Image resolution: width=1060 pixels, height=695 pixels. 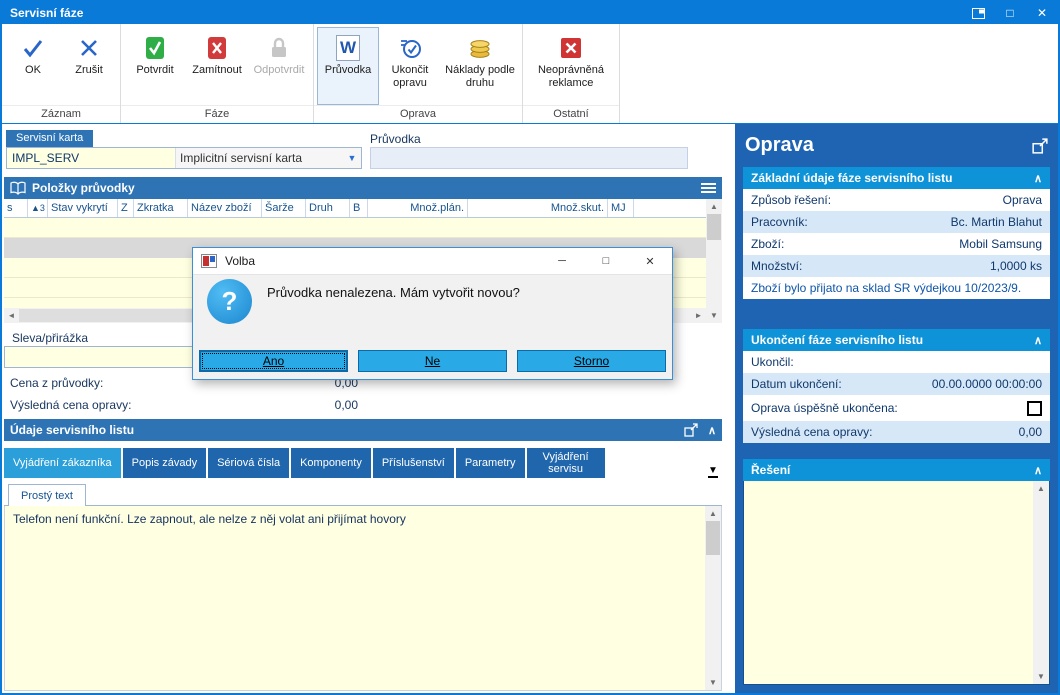 What do you see at coordinates (47, 13) in the screenshot?
I see `window-title: Servisní fáze` at bounding box center [47, 13].